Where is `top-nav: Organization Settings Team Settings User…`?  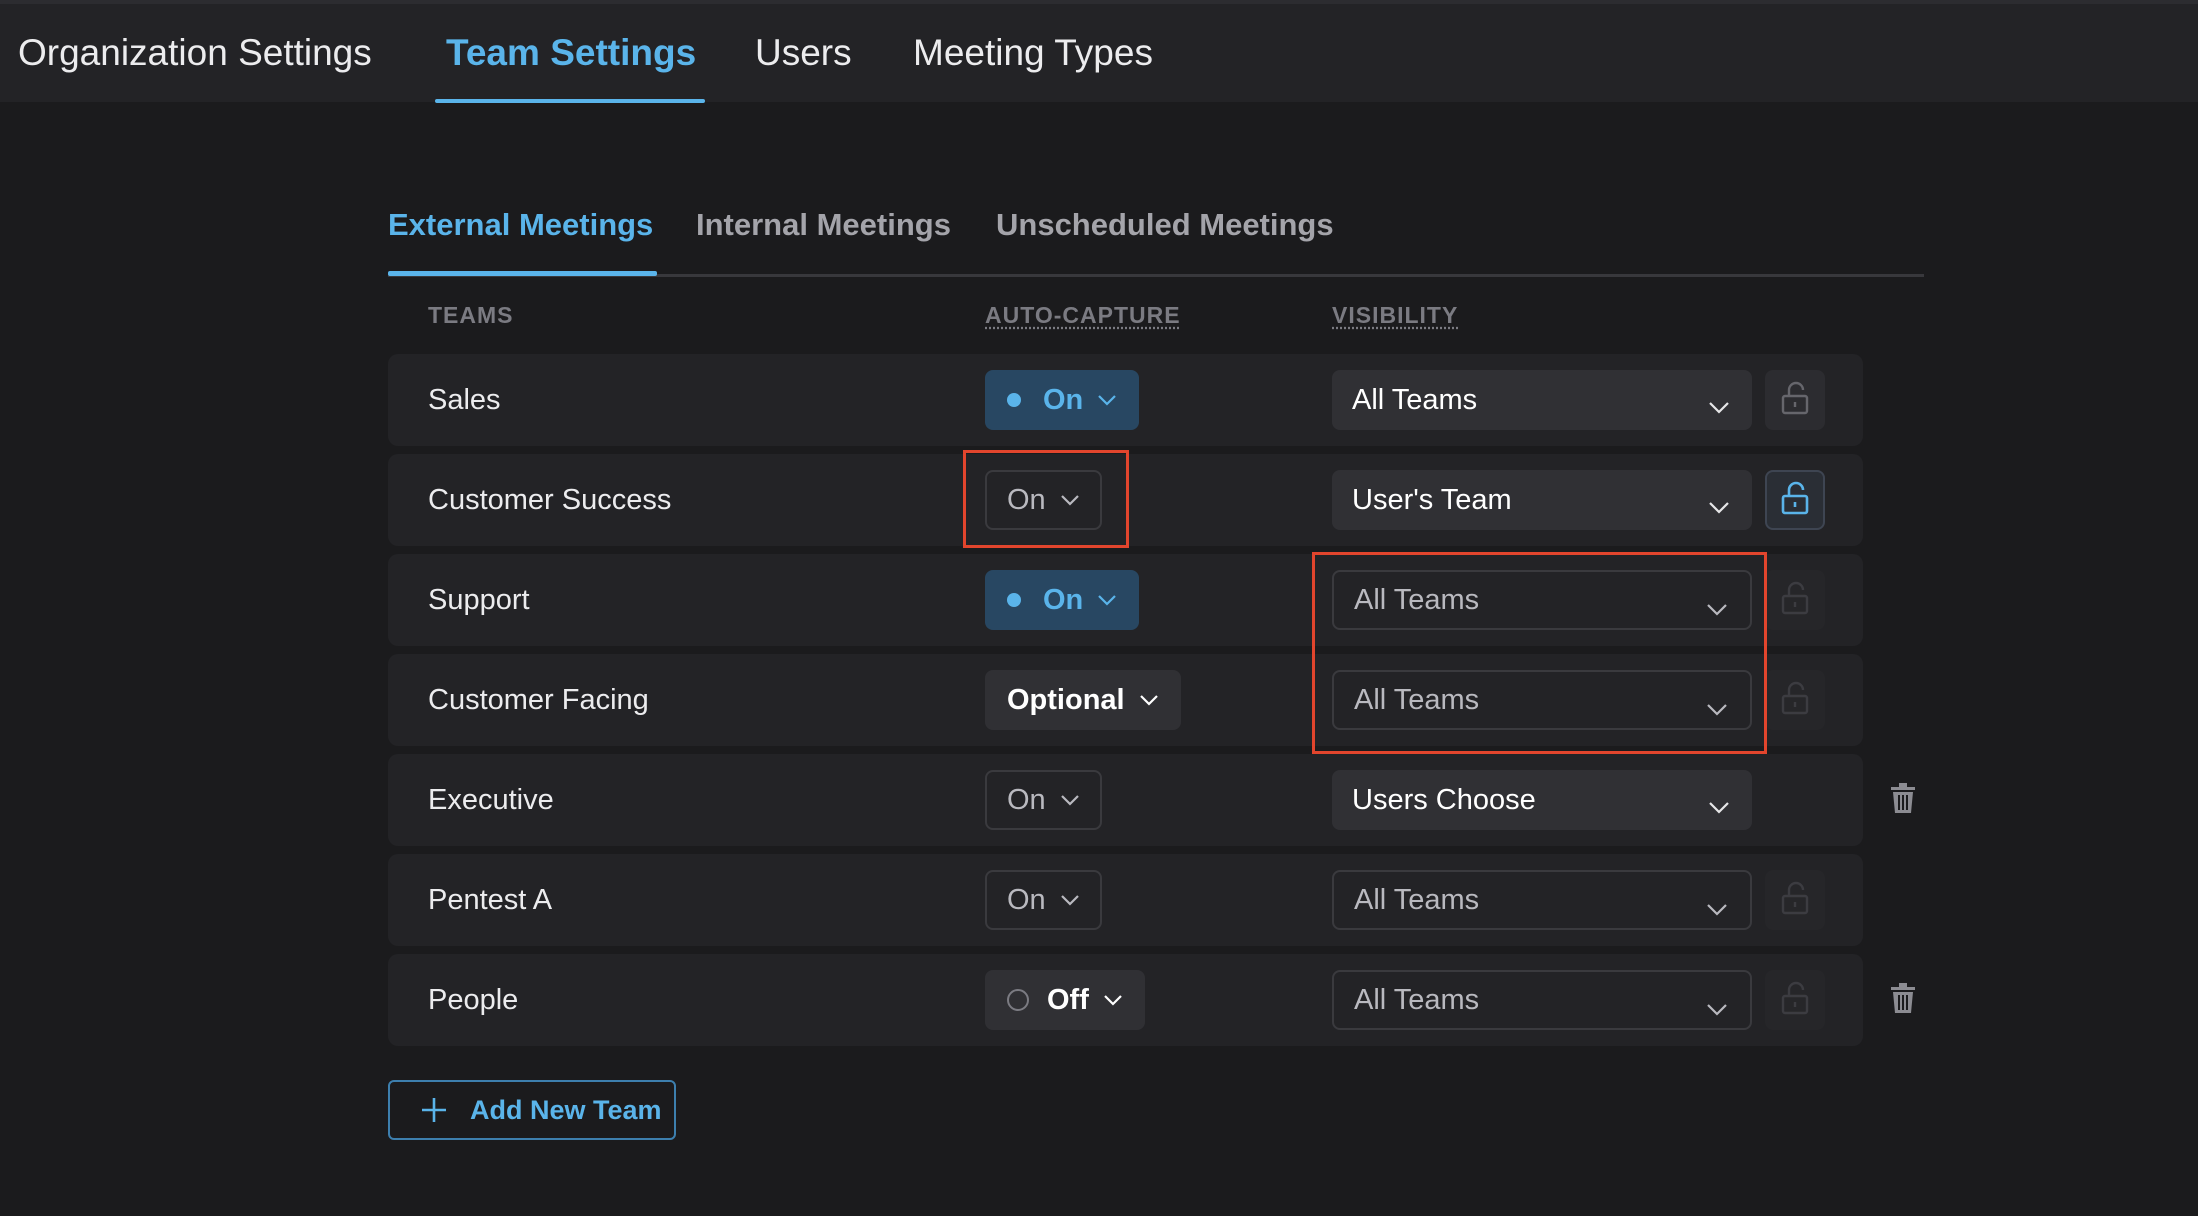
top-nav: Organization Settings Team Settings User… is located at coordinates (1099, 51).